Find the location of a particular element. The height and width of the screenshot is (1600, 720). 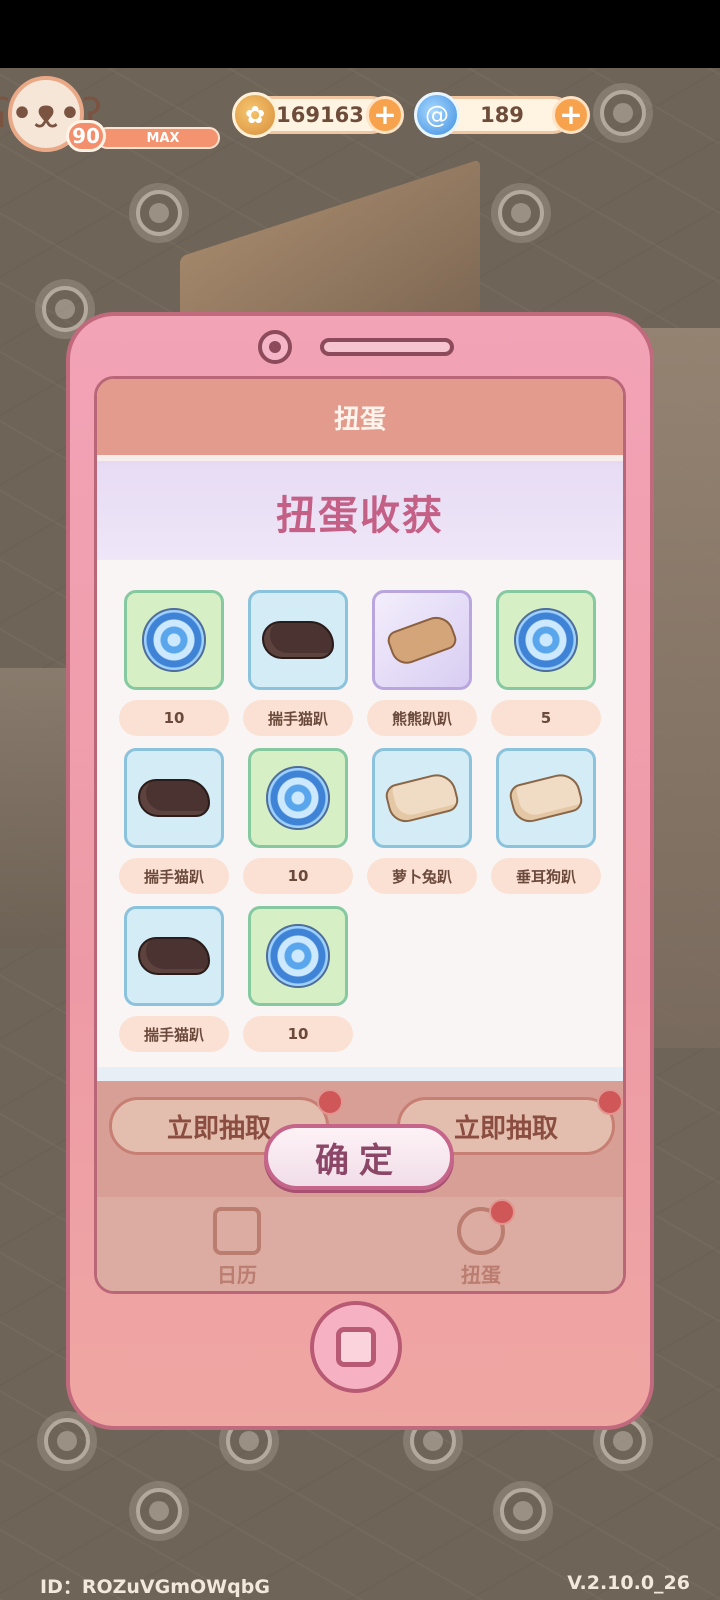

dog-mat-icon is located at coordinates (546, 798).